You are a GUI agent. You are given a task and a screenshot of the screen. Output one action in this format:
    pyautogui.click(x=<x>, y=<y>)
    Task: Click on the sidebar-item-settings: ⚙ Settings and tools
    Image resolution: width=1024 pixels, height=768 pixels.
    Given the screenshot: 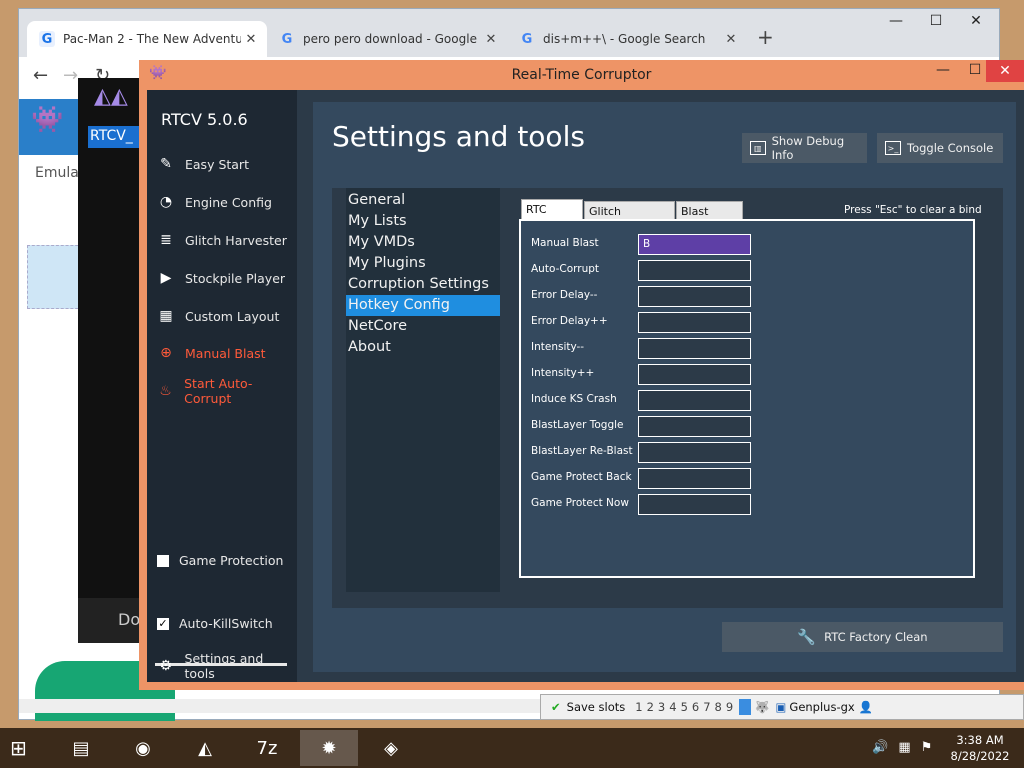 What is the action you would take?
    pyautogui.click(x=225, y=666)
    